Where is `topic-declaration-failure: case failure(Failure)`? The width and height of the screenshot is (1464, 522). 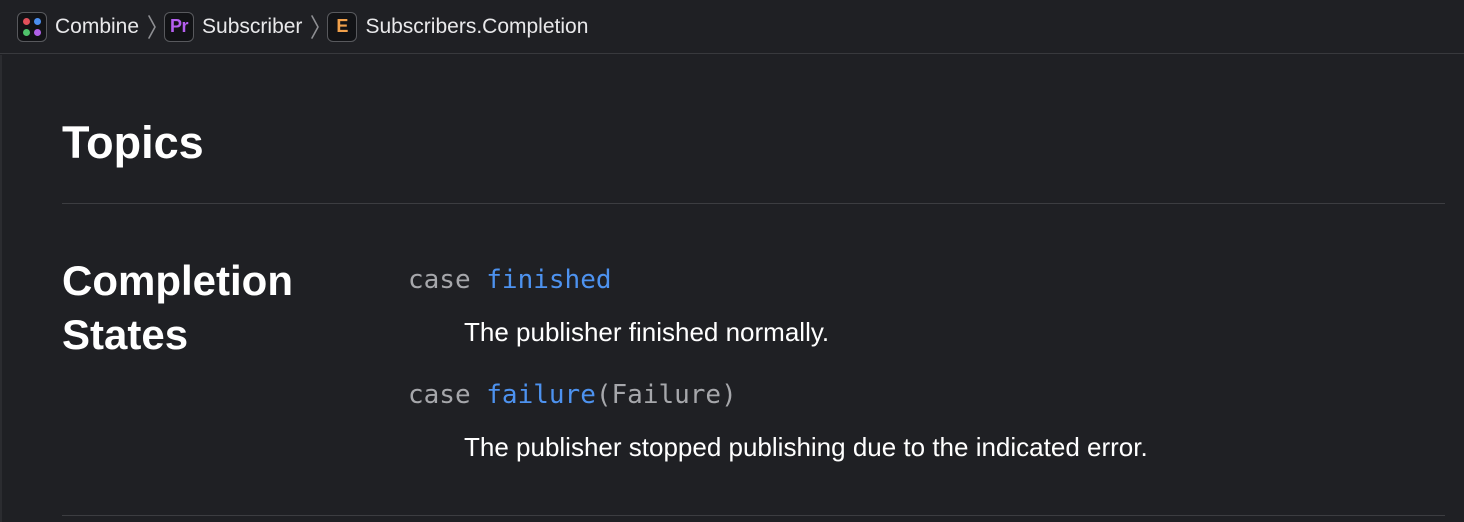 topic-declaration-failure: case failure(Failure) is located at coordinates (572, 395).